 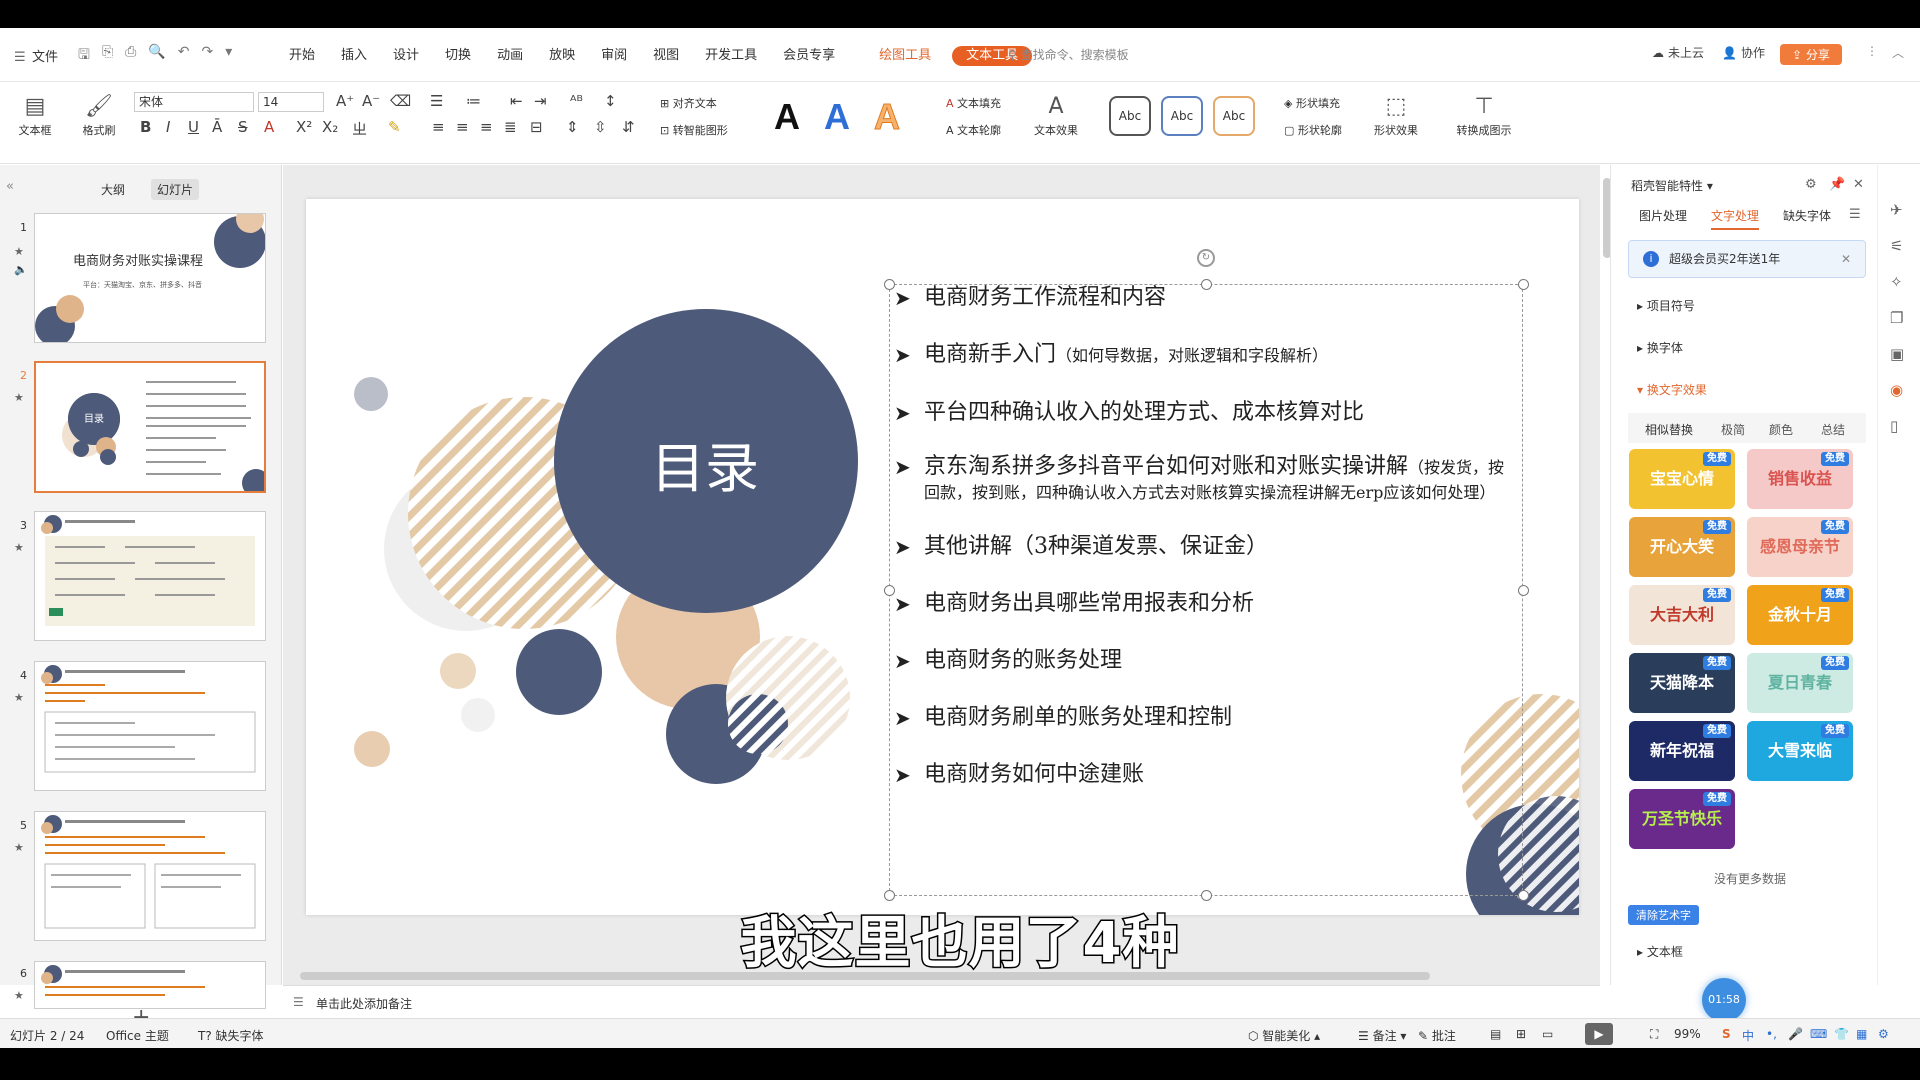 I want to click on effect-tile: 新年祝福 免费, so click(x=1682, y=751).